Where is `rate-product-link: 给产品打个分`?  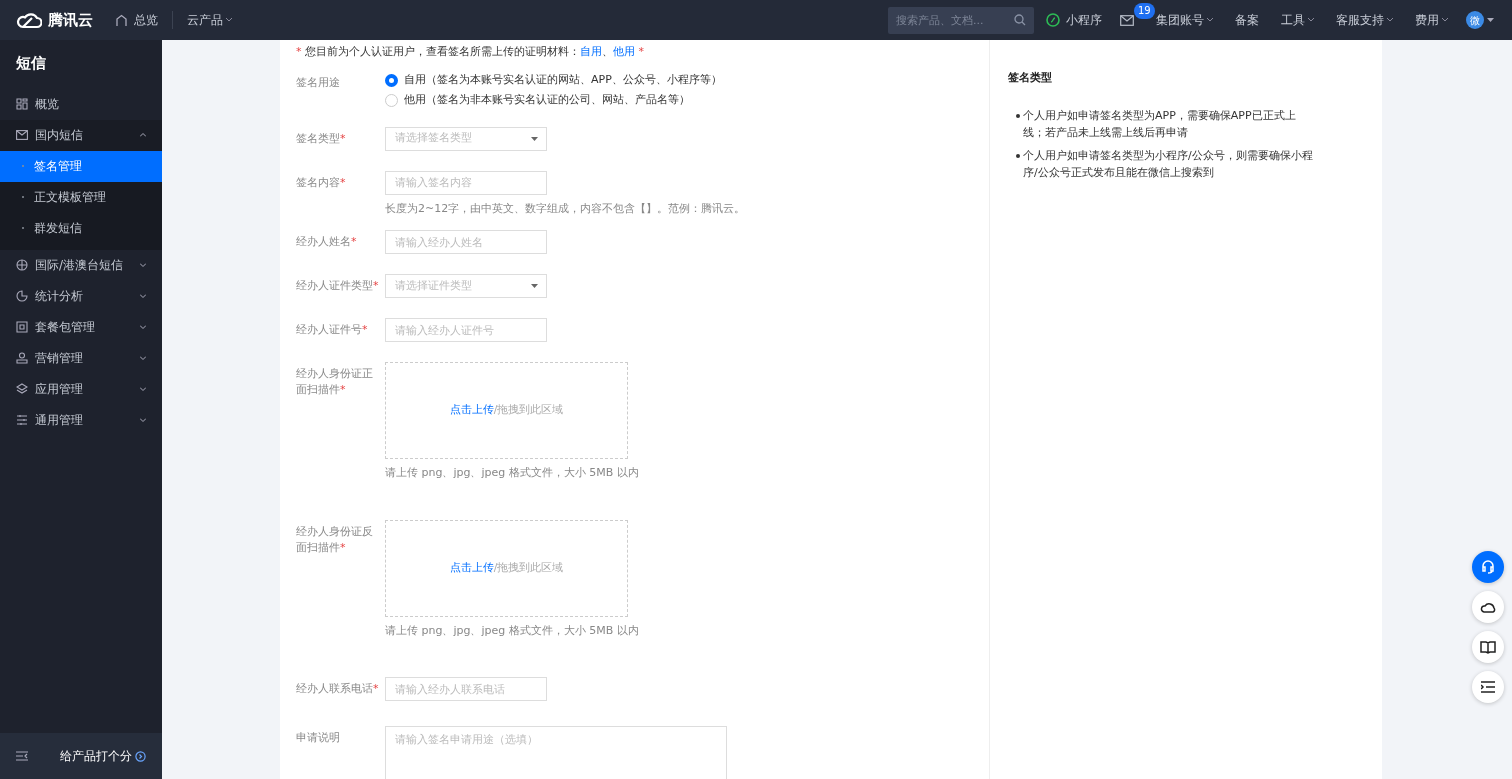
rate-product-link: 给产品打个分 is located at coordinates (96, 756).